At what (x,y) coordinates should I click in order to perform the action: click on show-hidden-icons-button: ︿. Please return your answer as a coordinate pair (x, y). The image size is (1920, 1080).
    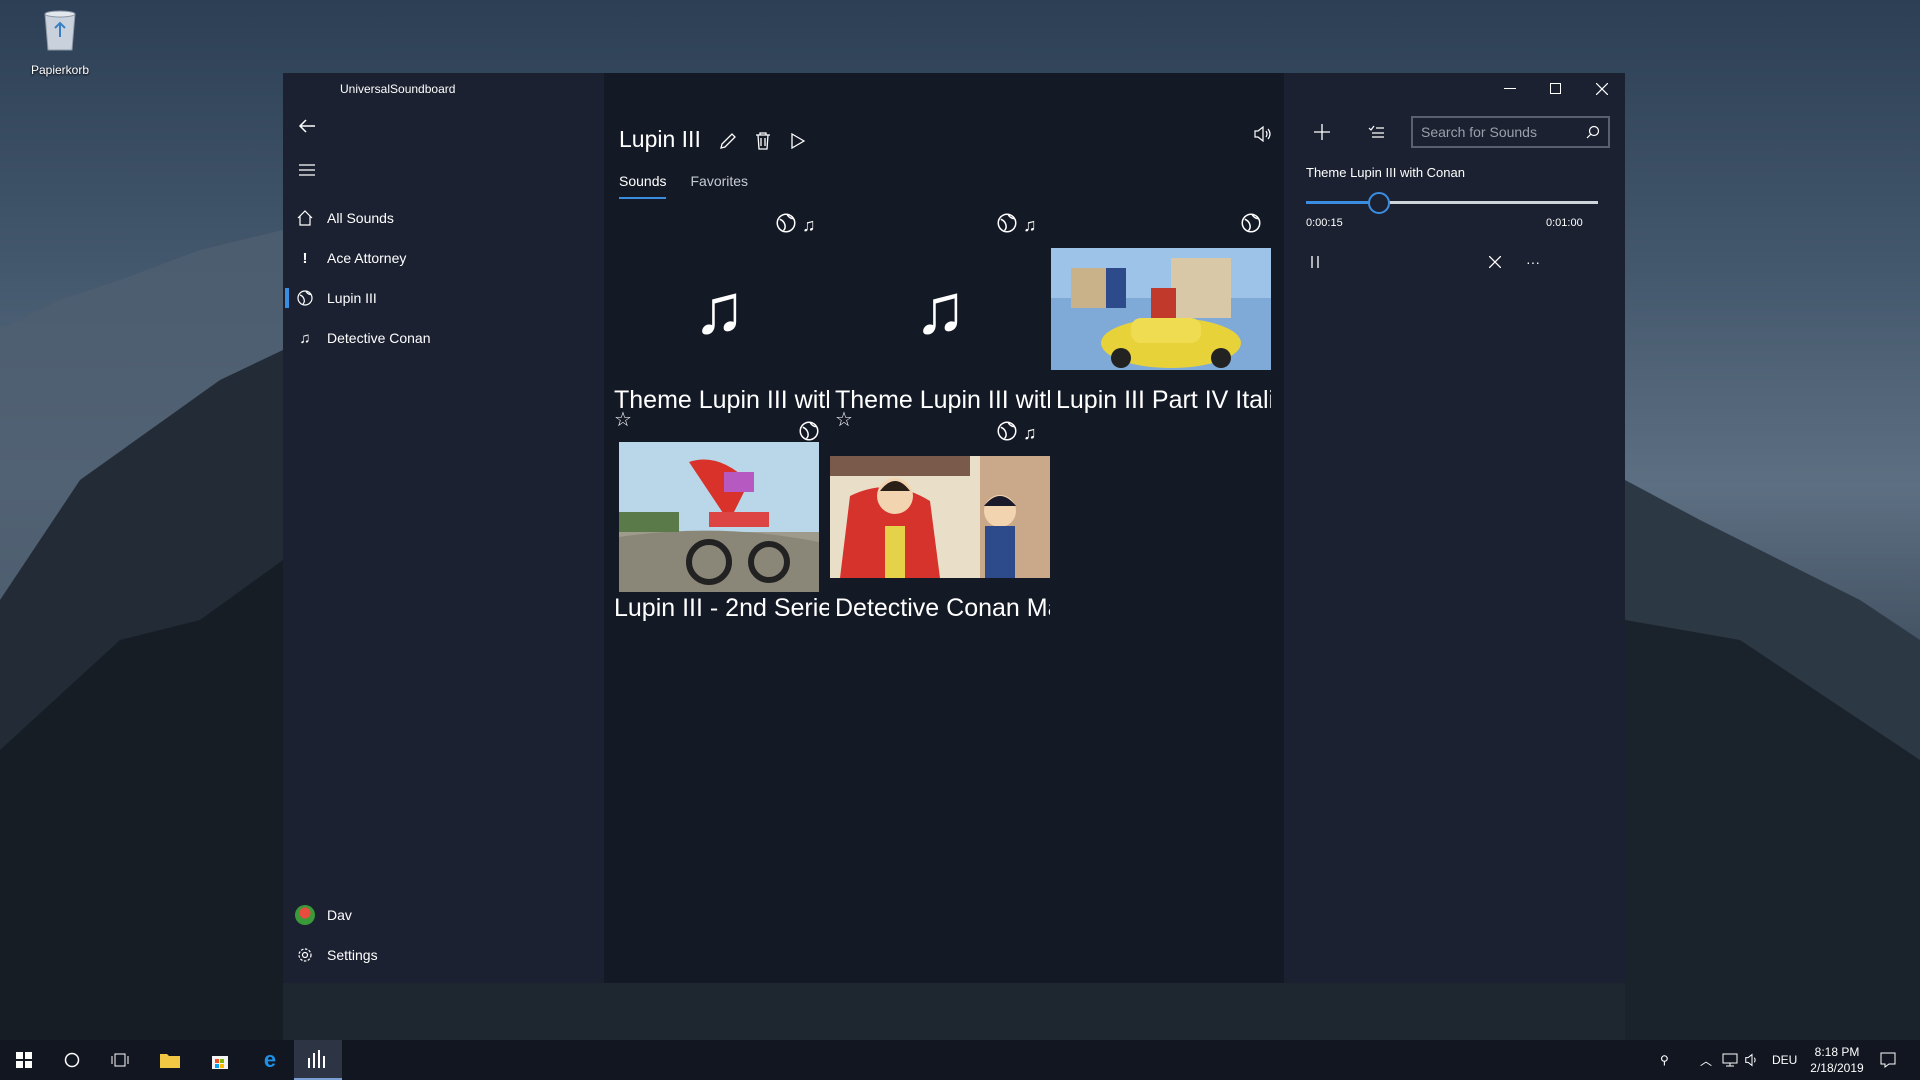
    Looking at the image, I should click on (1706, 1060).